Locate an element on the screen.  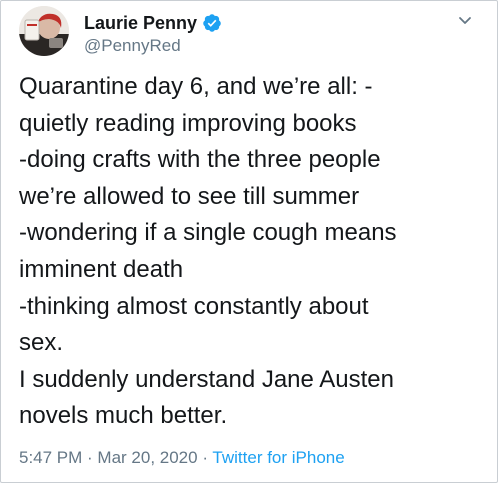
tweet-date: Mar 20, 2020 is located at coordinates (147, 457).